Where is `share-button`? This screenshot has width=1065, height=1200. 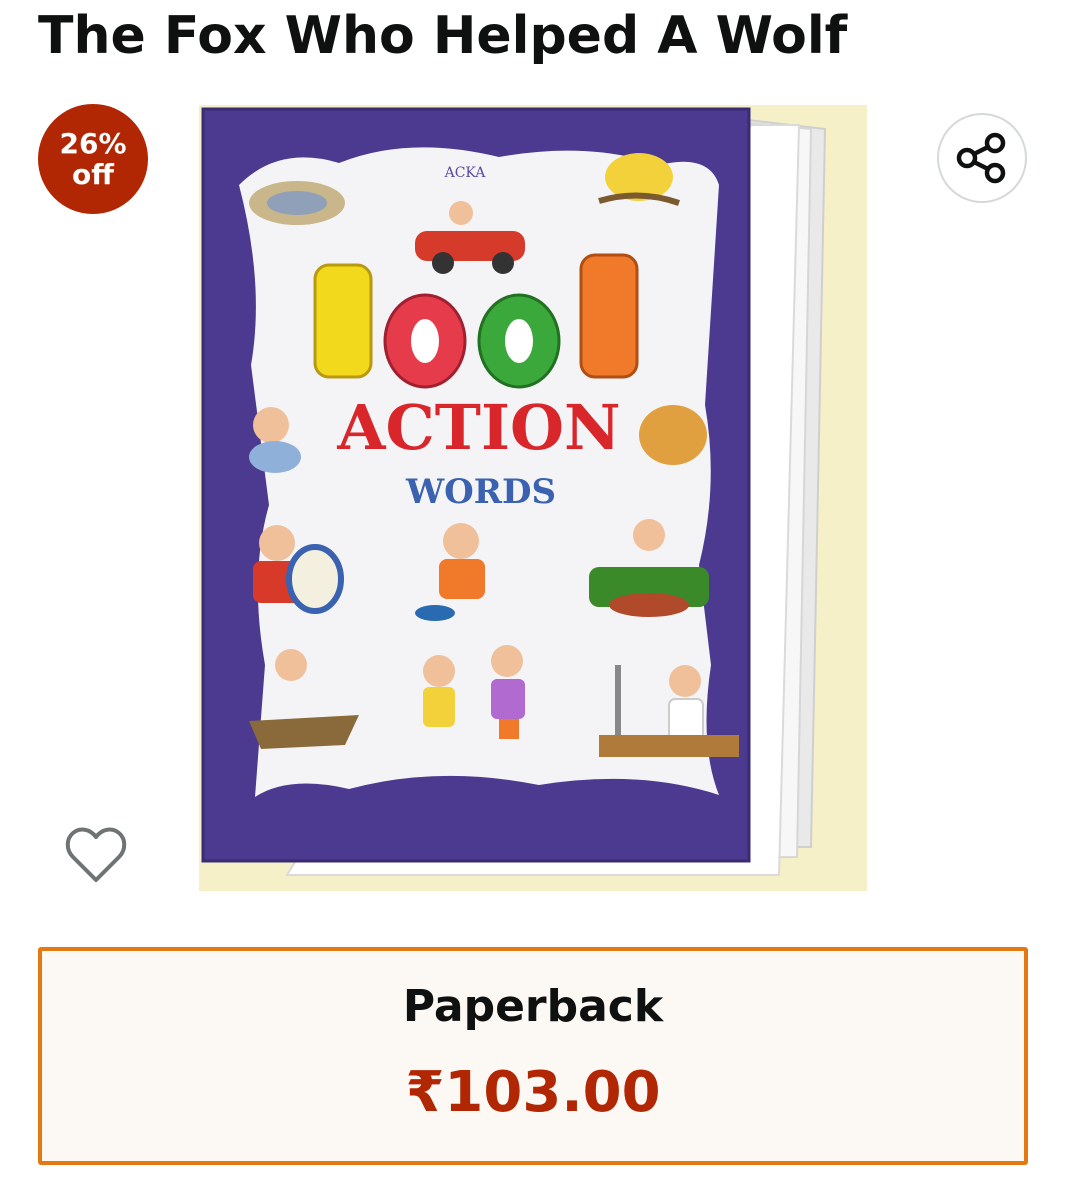 share-button is located at coordinates (982, 158).